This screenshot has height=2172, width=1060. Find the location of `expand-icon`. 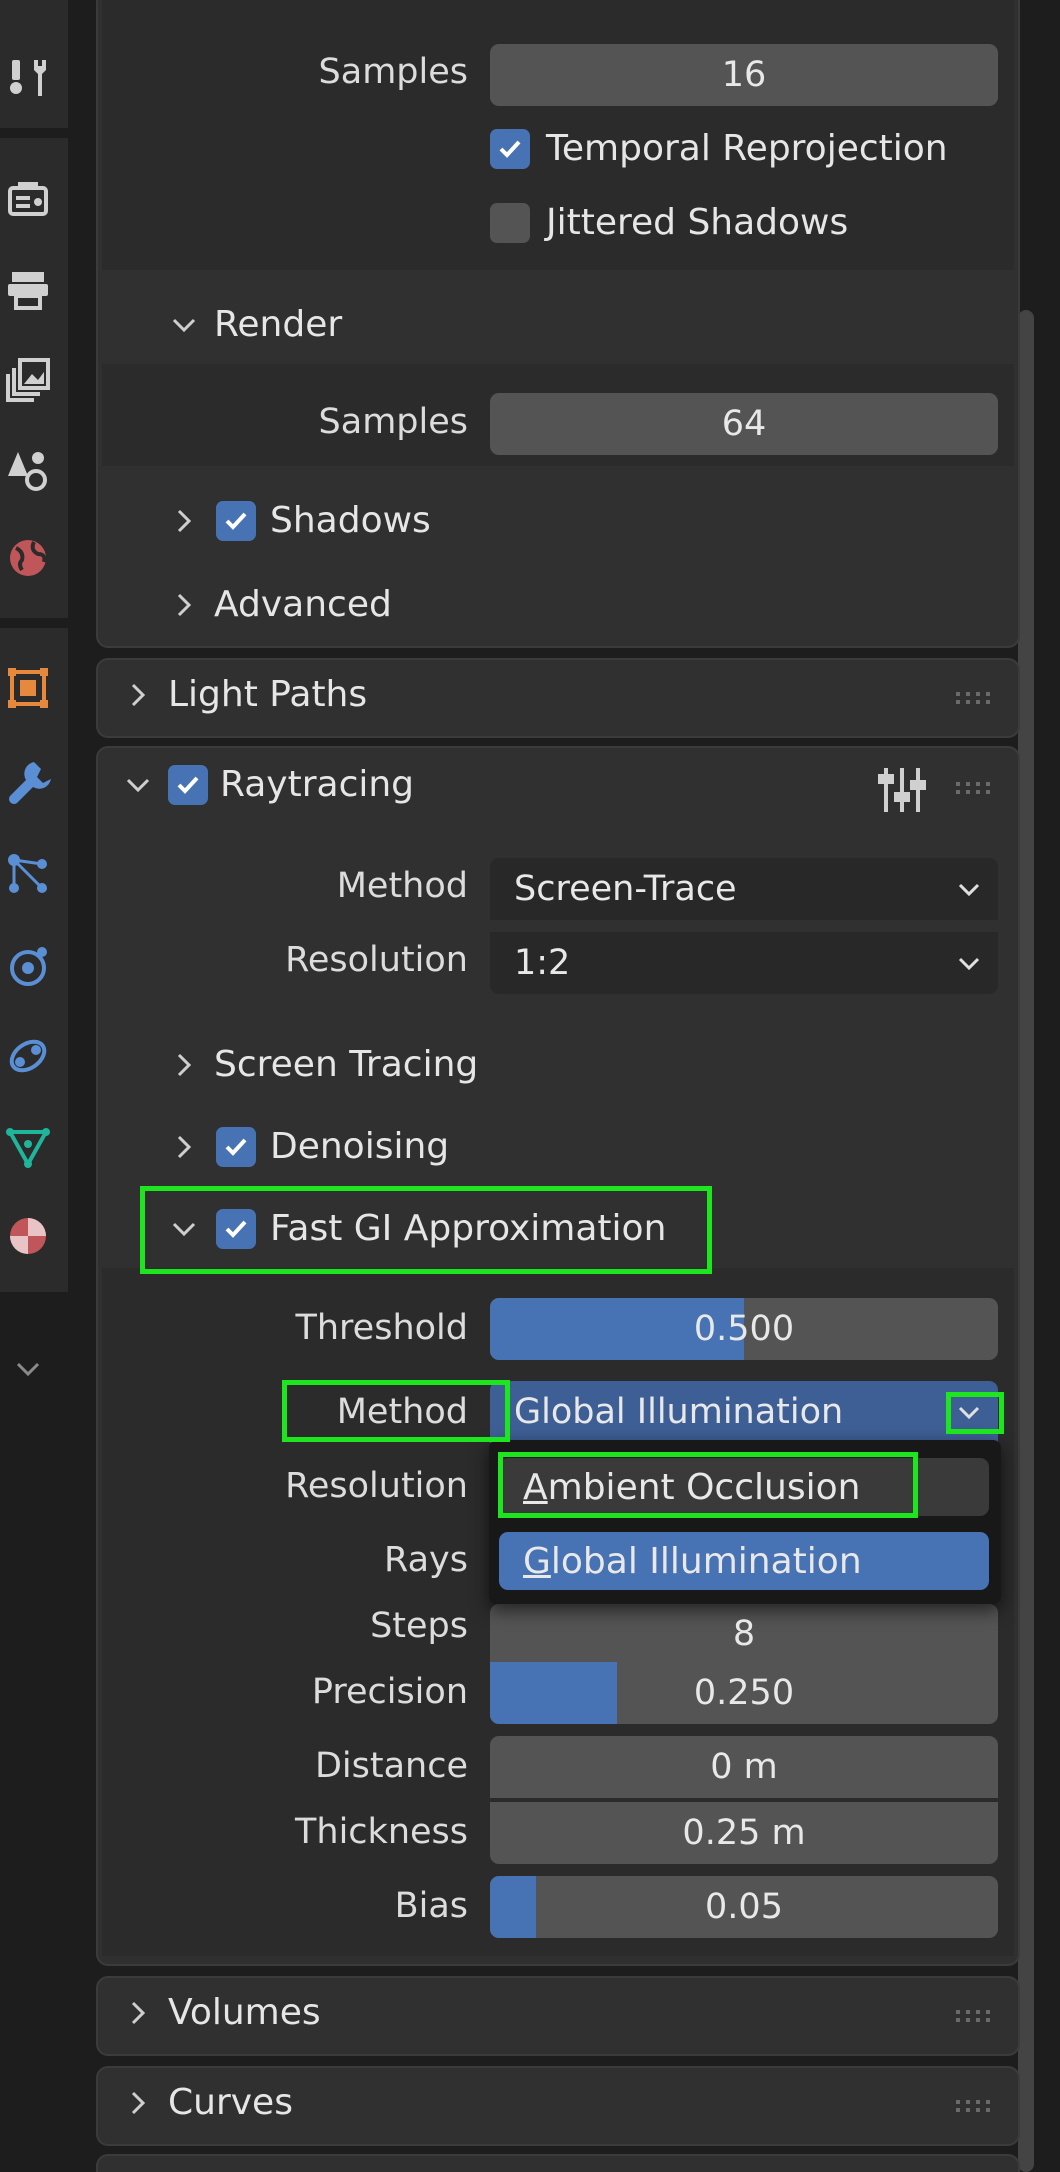

expand-icon is located at coordinates (28, 1368).